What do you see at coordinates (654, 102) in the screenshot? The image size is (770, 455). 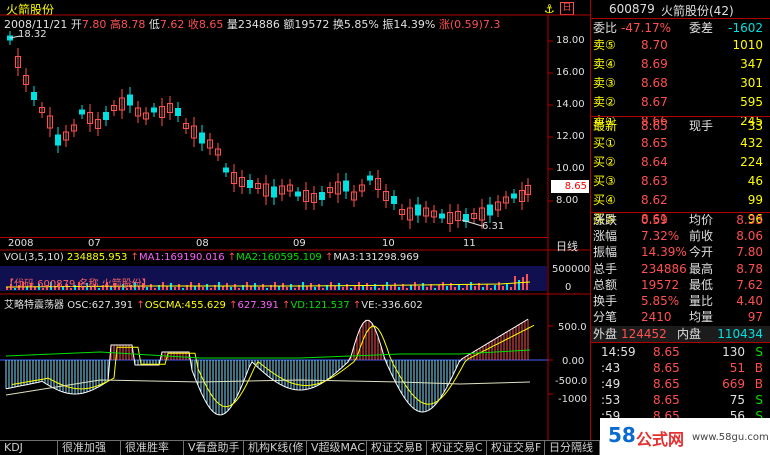 I see `sell-price: 8.67` at bounding box center [654, 102].